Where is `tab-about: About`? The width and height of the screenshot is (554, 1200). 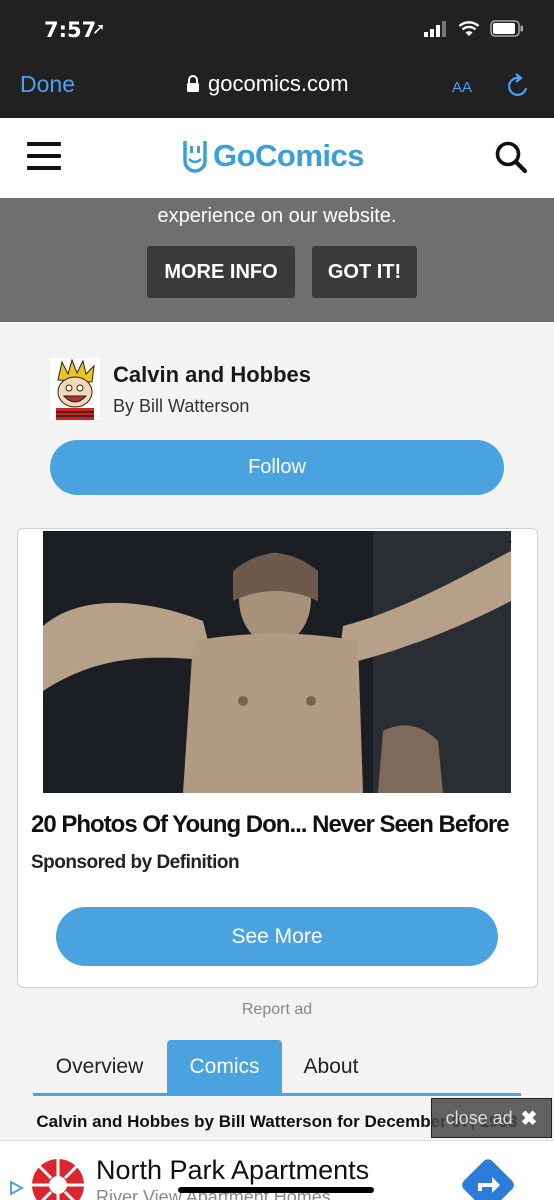 tab-about: About is located at coordinates (331, 1066).